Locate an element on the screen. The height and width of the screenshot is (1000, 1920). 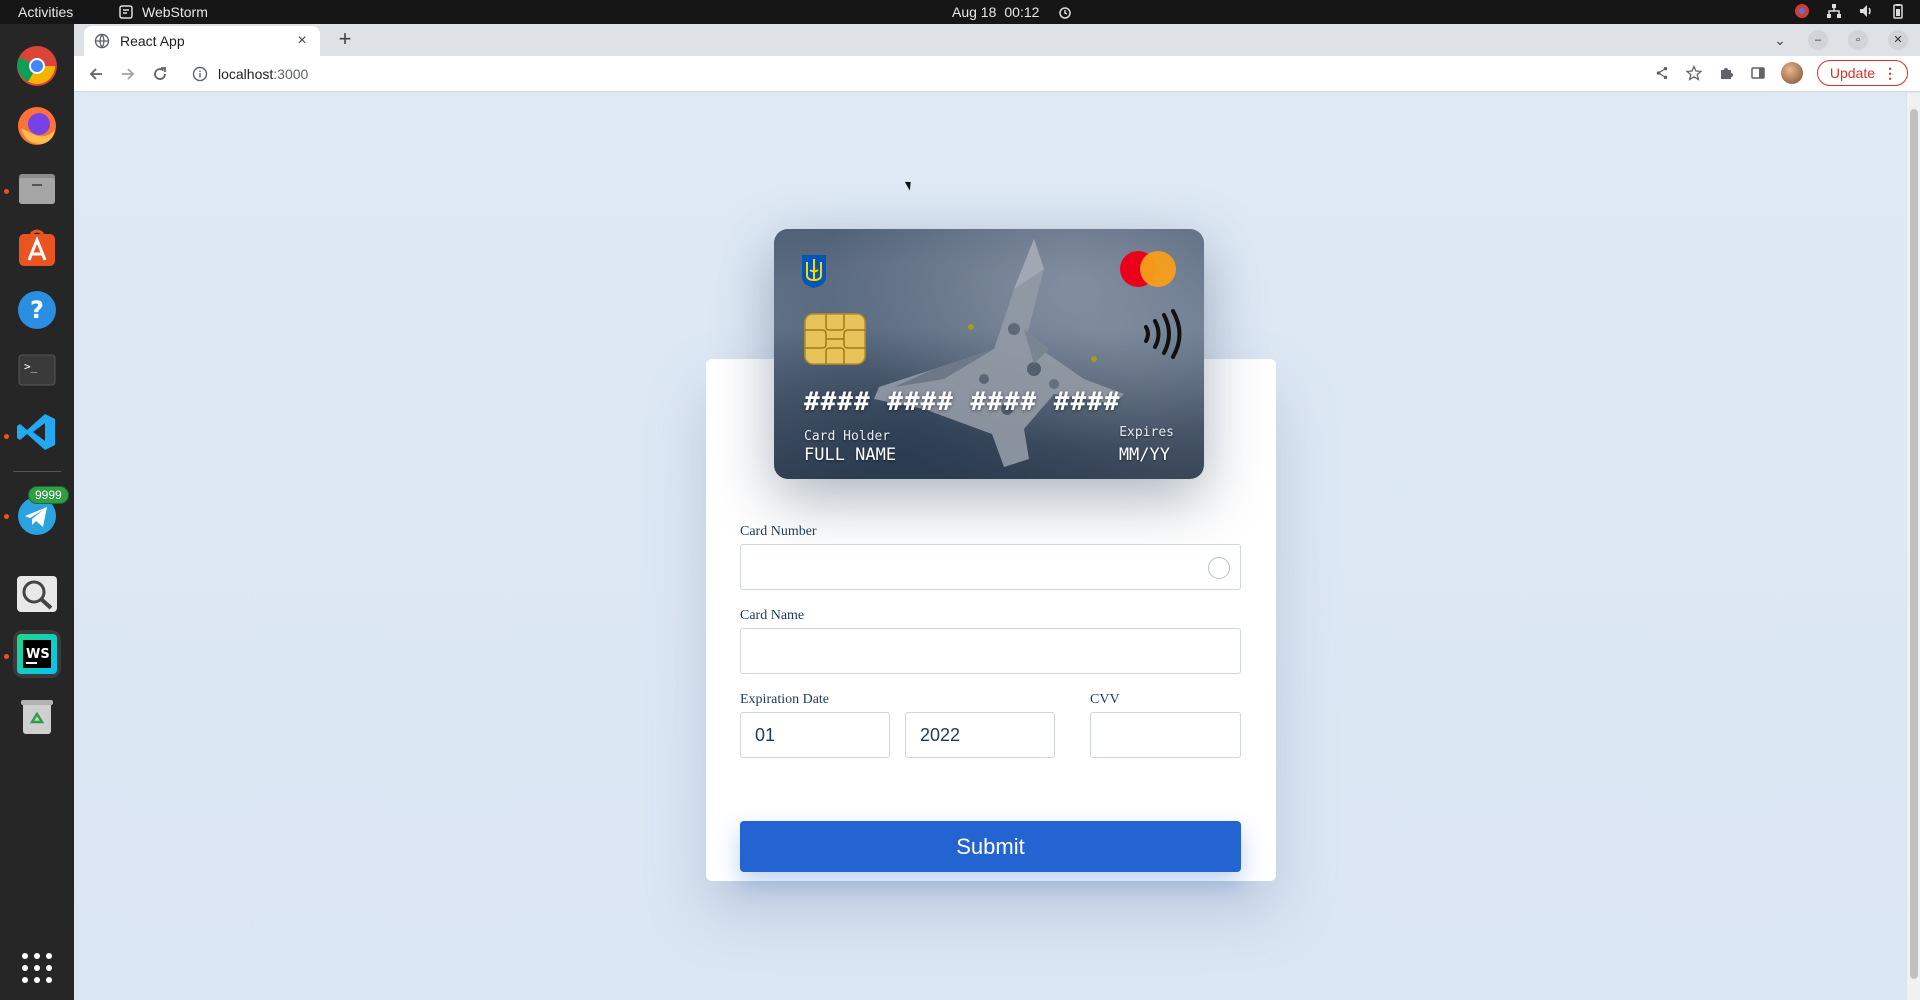
minimize-icon: – is located at coordinates (1818, 40).